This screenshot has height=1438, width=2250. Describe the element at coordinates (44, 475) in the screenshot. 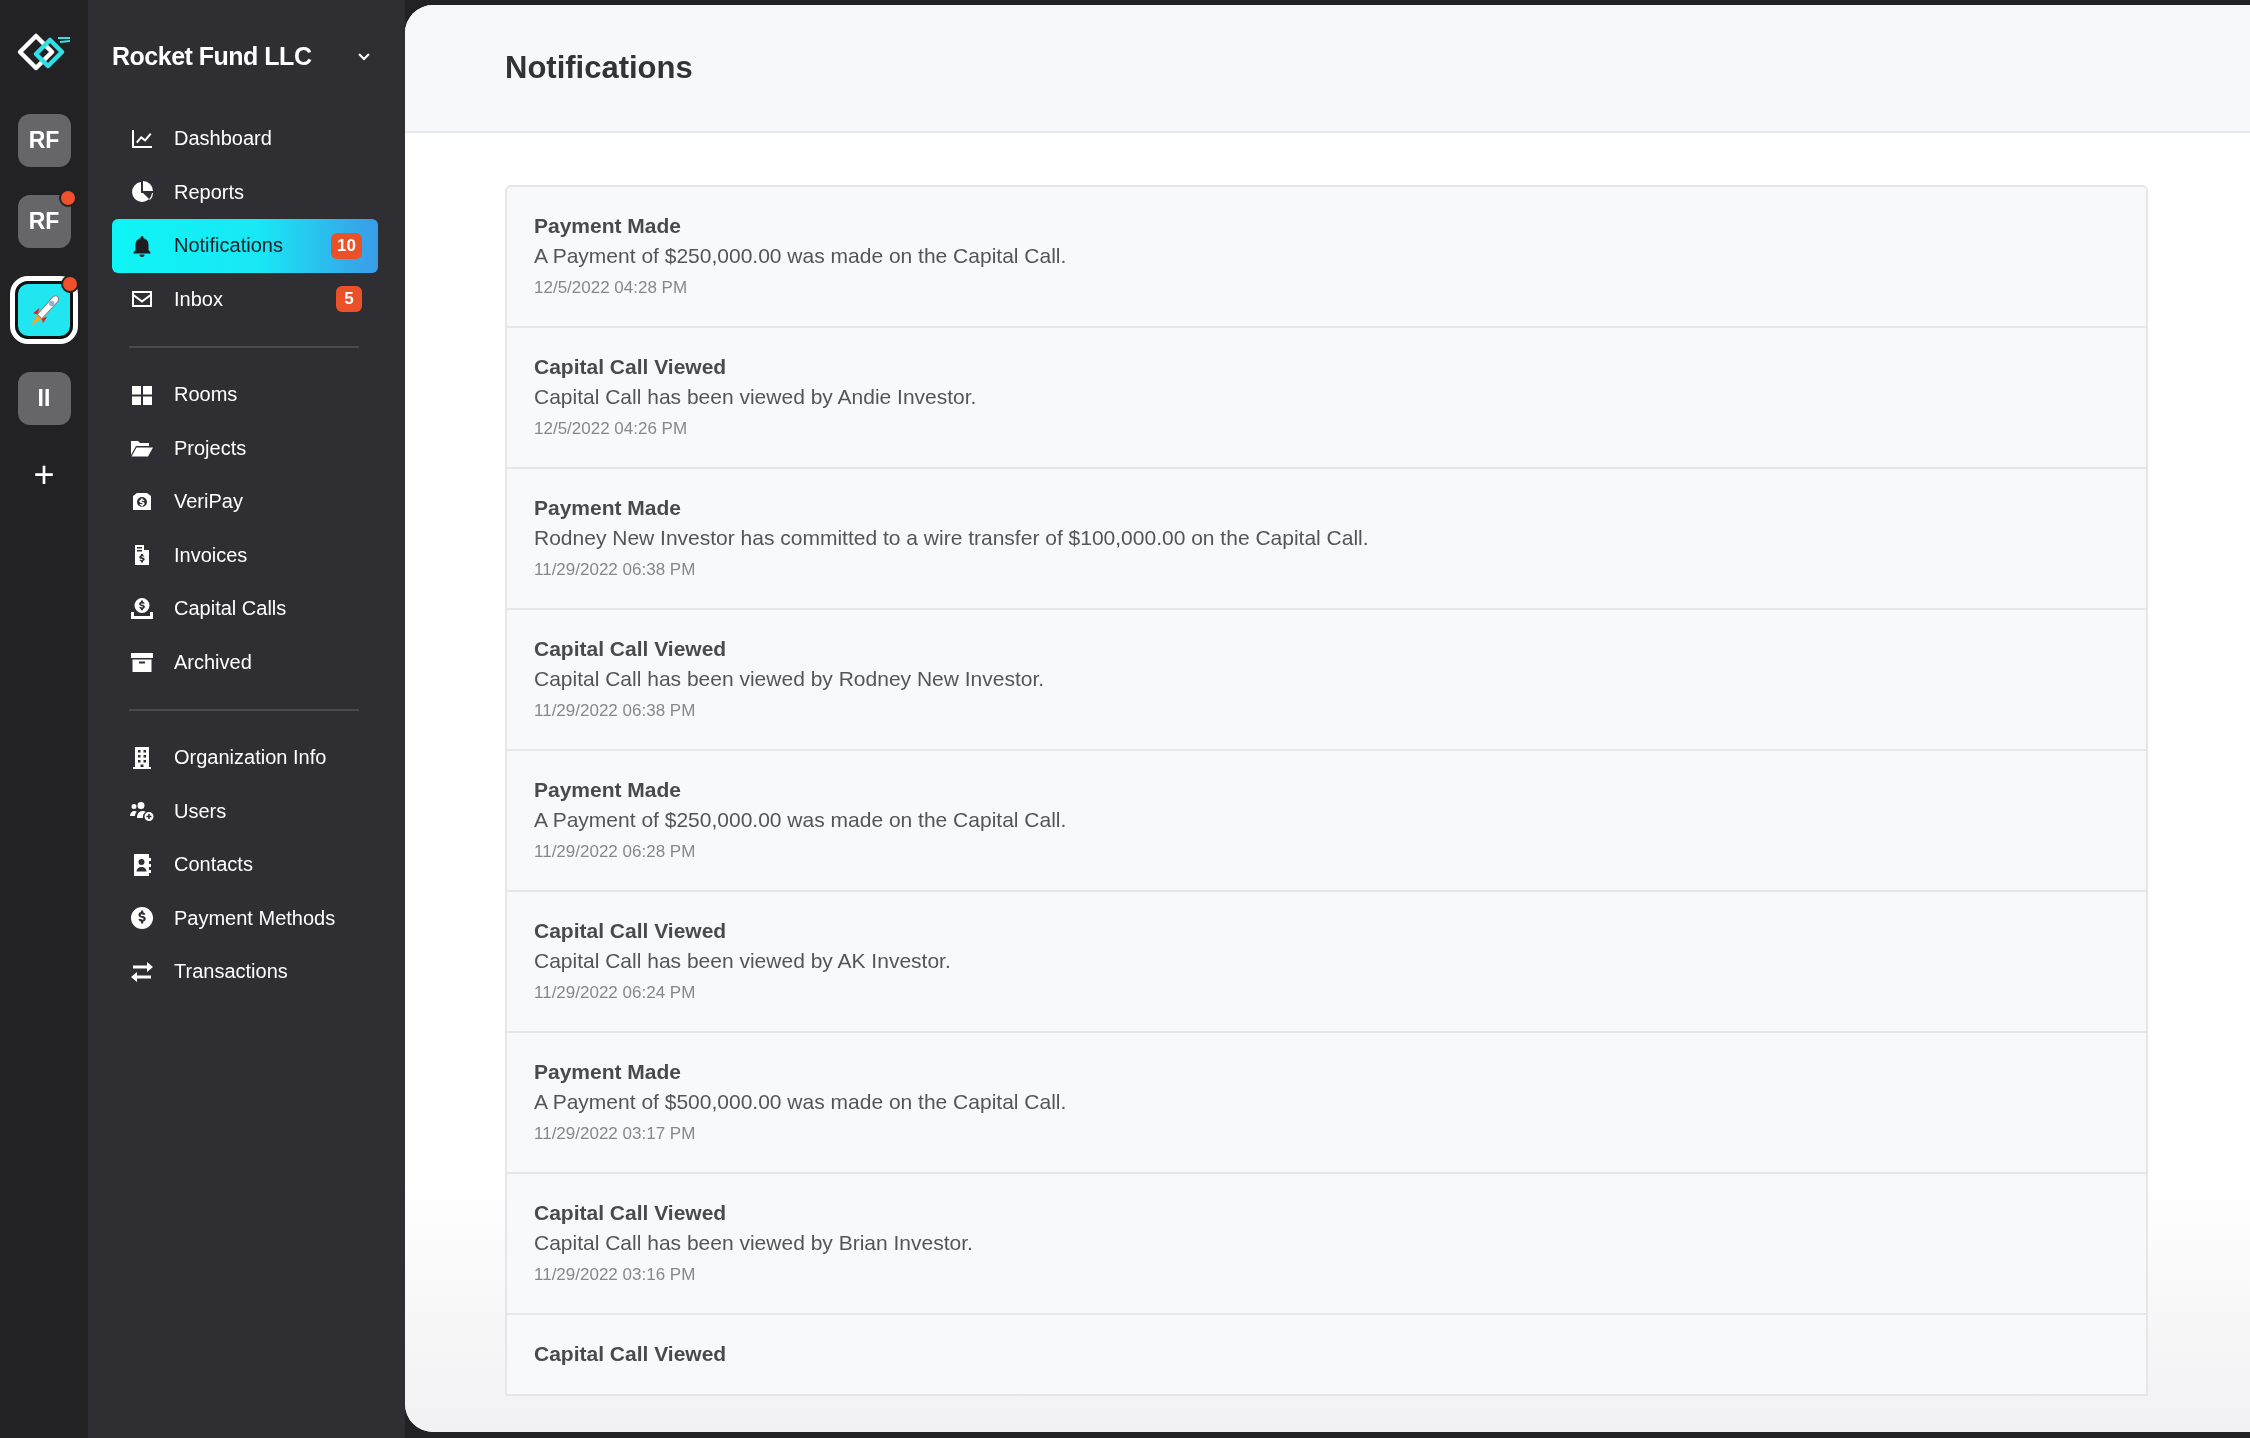

I see `add-workspace-button: +` at that location.